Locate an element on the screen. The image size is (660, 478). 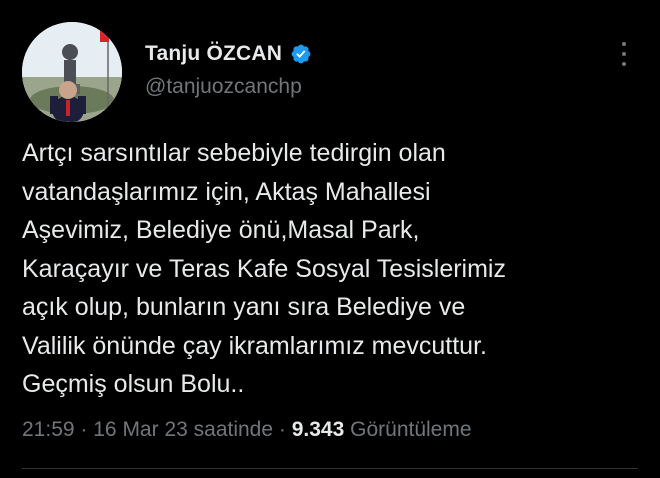
tweet-text-line: vatandaşlarımız için, Aktaş Mahallesi is located at coordinates (226, 191).